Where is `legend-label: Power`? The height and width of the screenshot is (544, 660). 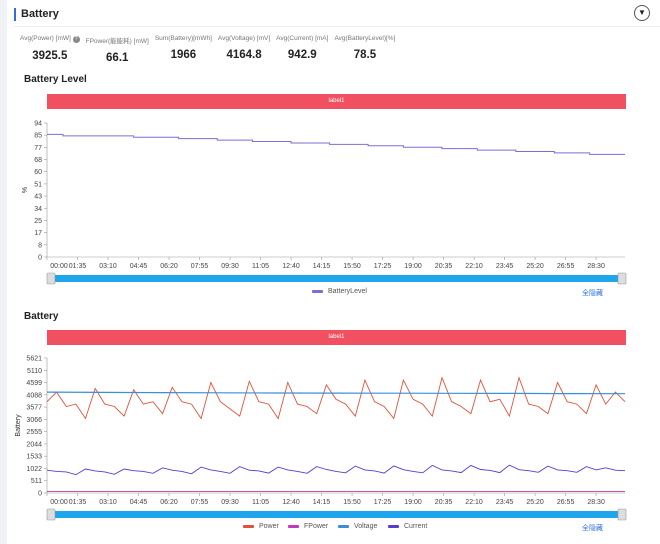
legend-label: Power is located at coordinates (269, 526).